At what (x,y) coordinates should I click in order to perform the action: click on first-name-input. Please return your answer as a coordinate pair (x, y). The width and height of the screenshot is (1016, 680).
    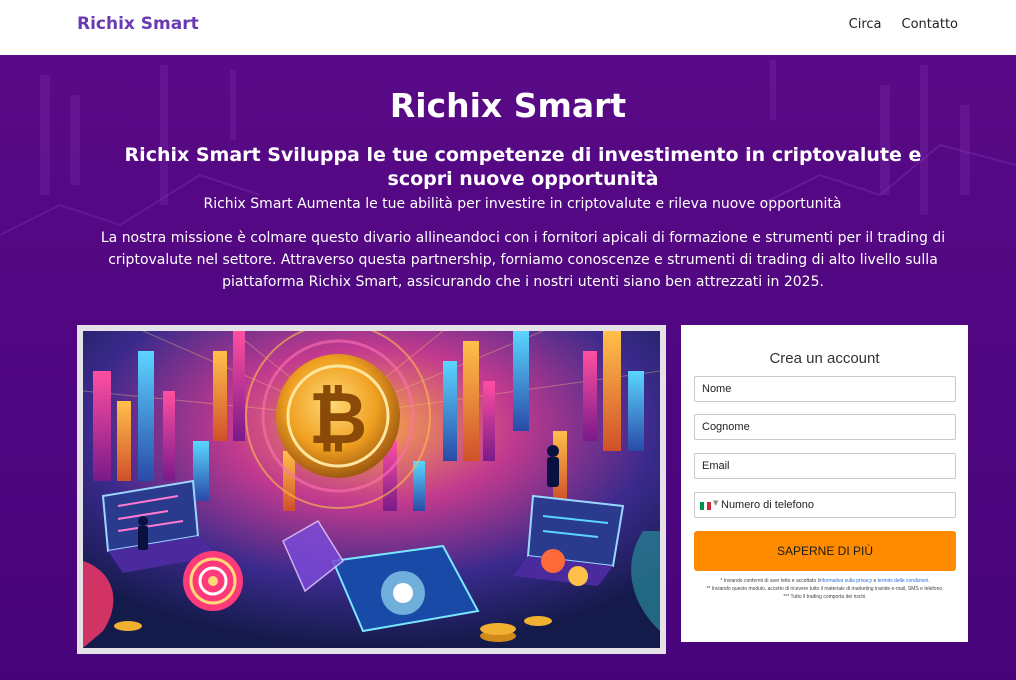
    Looking at the image, I should click on (825, 389).